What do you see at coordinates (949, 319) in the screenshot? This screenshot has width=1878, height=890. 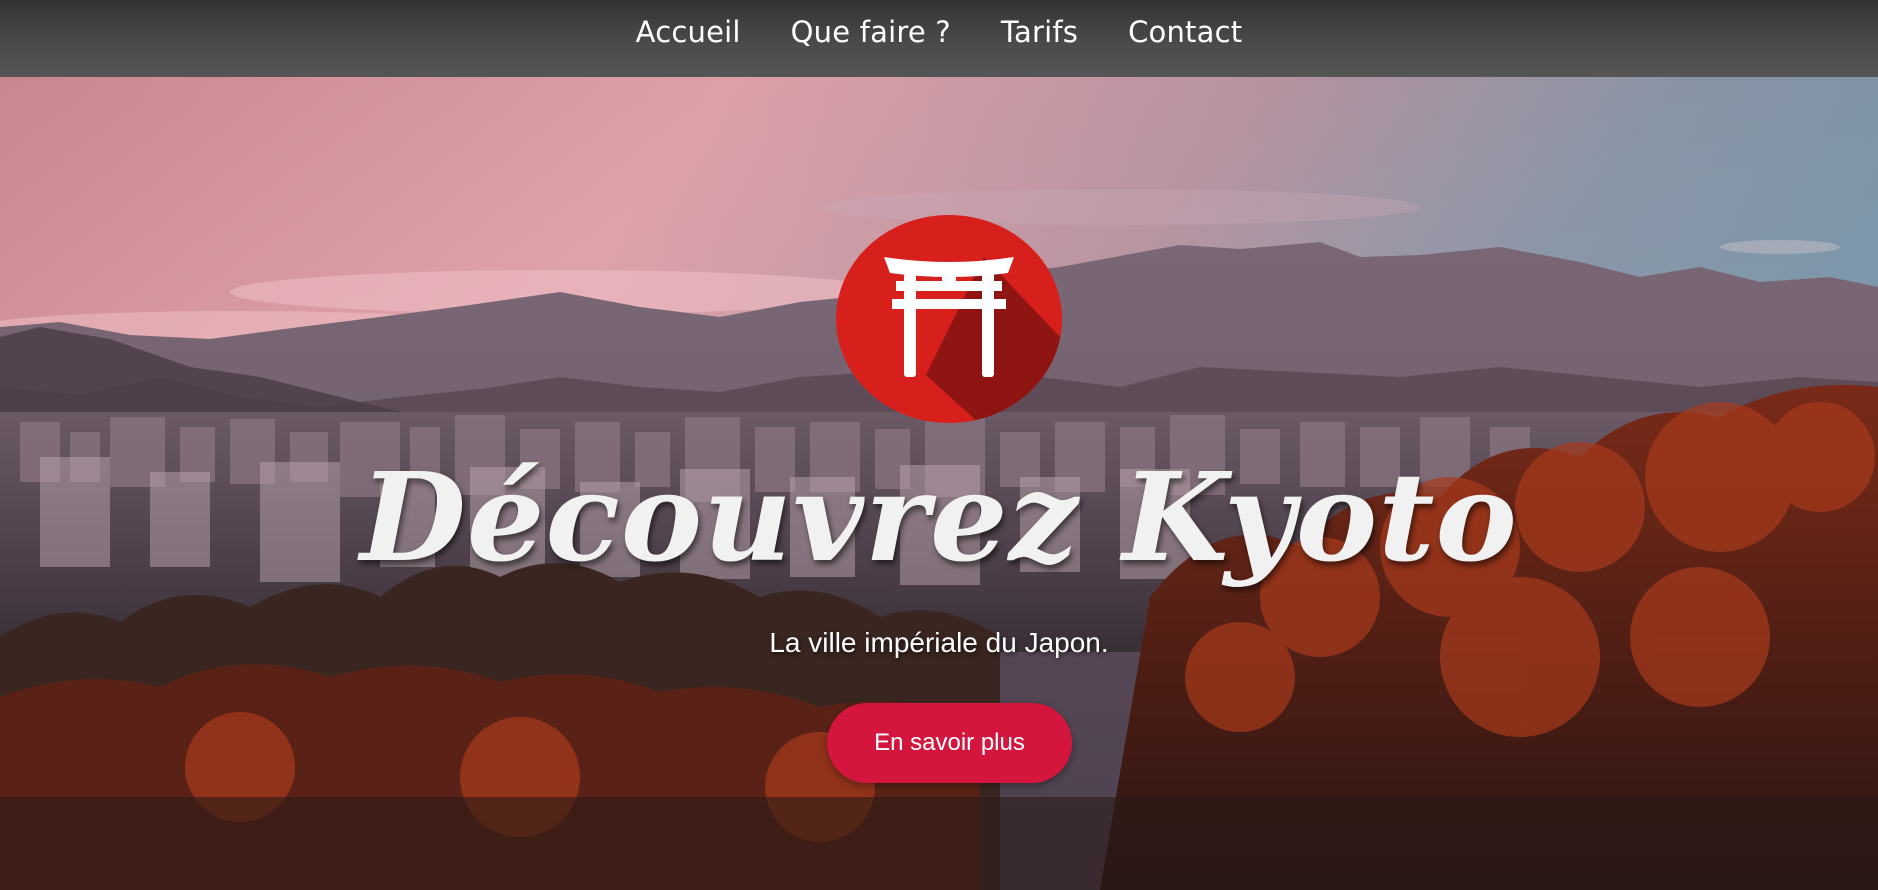 I see `torii-gate-logo-icon` at bounding box center [949, 319].